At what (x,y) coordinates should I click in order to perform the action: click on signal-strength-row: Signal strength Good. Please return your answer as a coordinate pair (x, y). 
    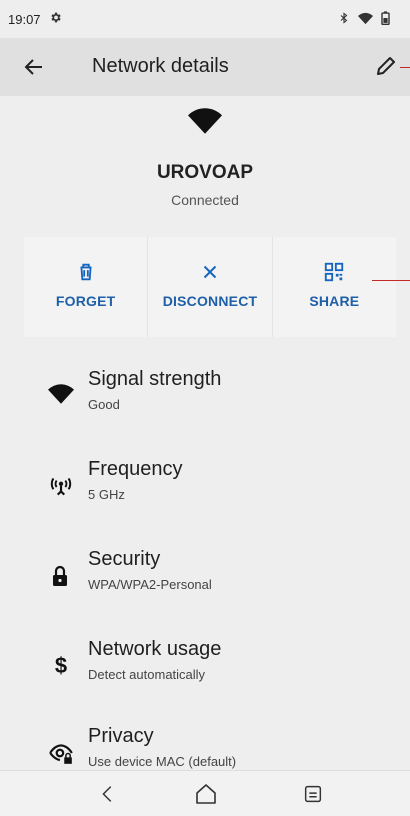
    Looking at the image, I should click on (205, 405).